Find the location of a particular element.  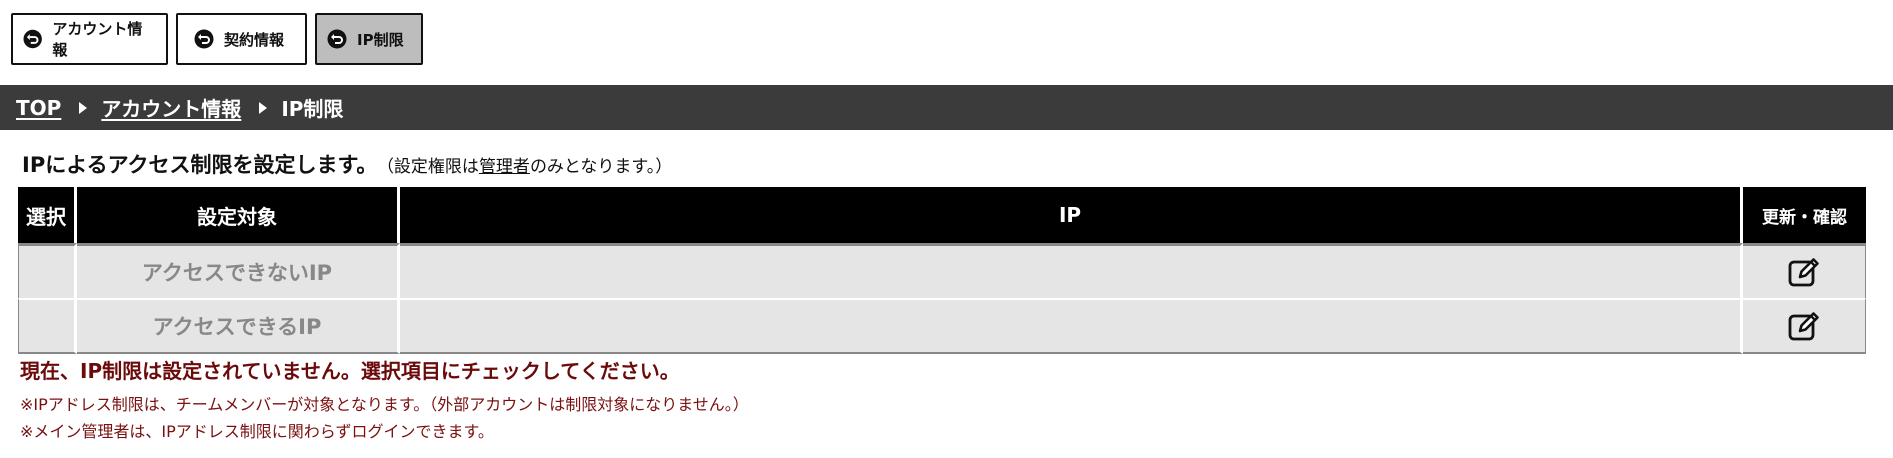

header-update: 更新・確認 is located at coordinates (1804, 215).